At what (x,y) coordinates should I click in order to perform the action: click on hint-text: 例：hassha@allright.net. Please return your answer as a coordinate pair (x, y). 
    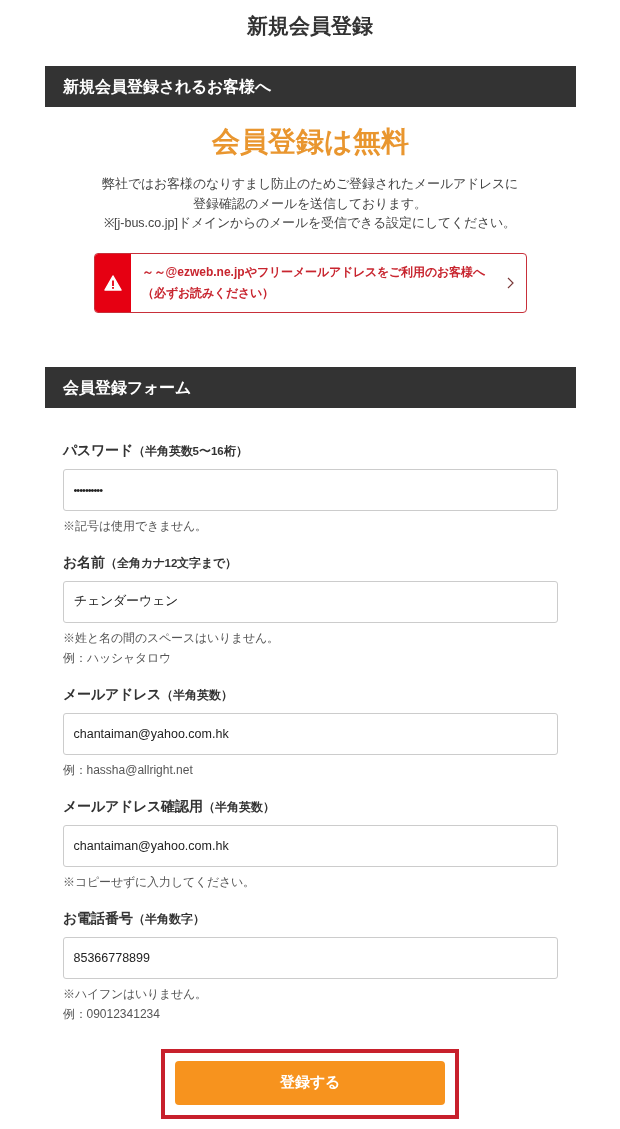
    Looking at the image, I should click on (128, 770).